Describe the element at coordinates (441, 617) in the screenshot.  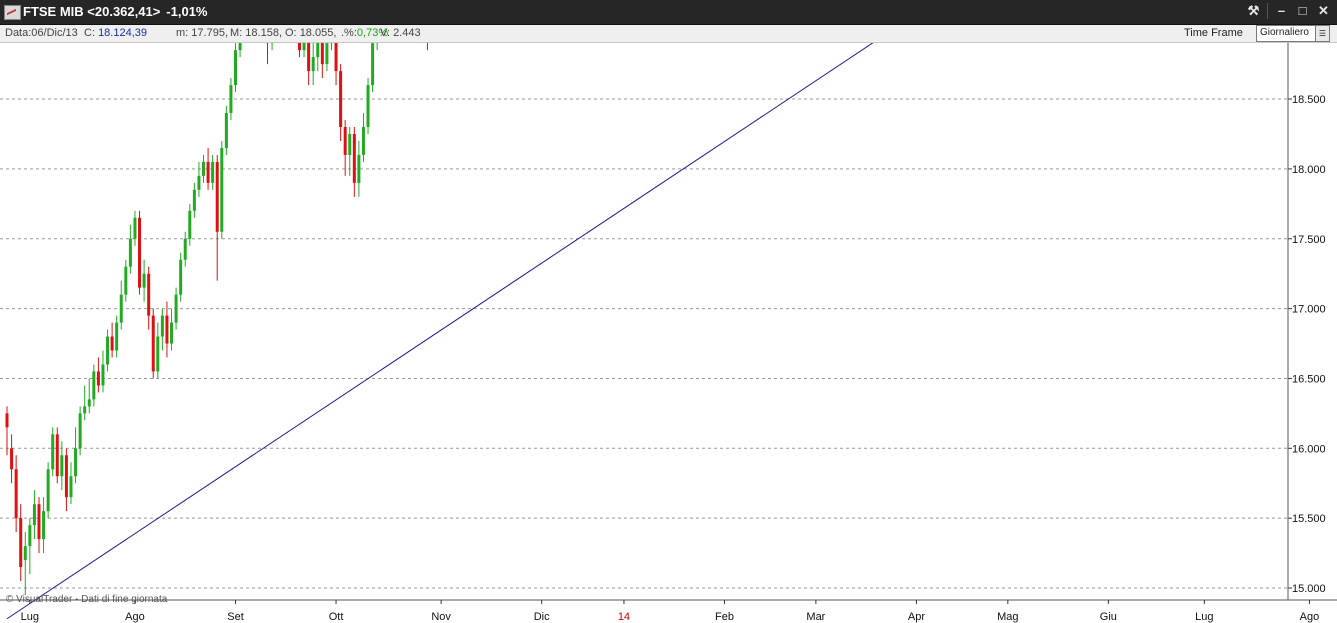
I see `x-tick-label: Nov` at that location.